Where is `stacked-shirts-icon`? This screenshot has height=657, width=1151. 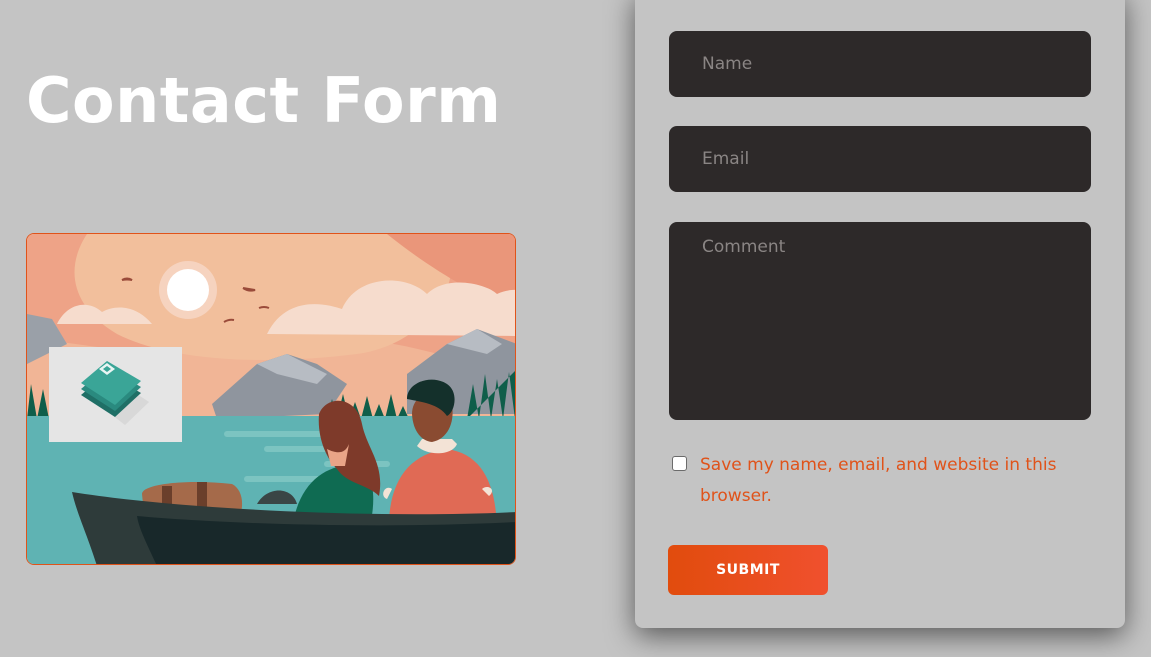 stacked-shirts-icon is located at coordinates (115, 393).